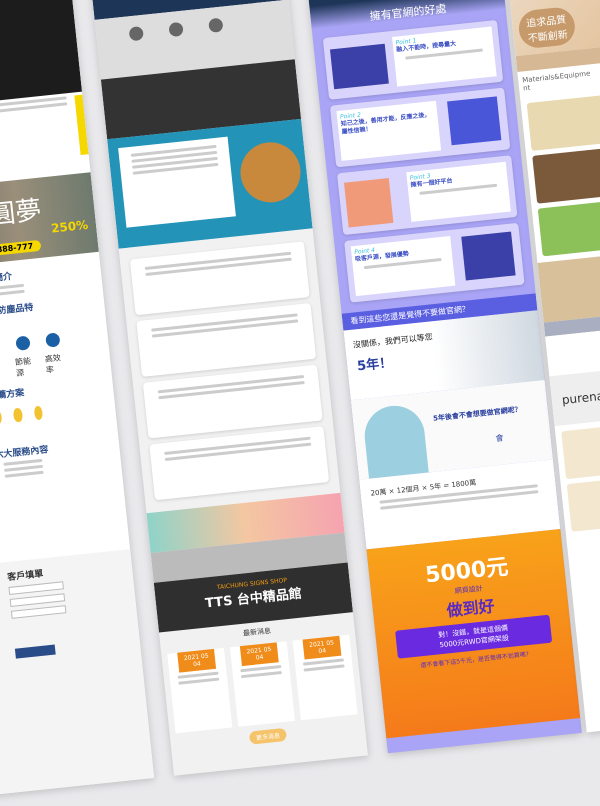 The width and height of the screenshot is (600, 806). What do you see at coordinates (69, 226) in the screenshot?
I see `banner-percent: 250%` at bounding box center [69, 226].